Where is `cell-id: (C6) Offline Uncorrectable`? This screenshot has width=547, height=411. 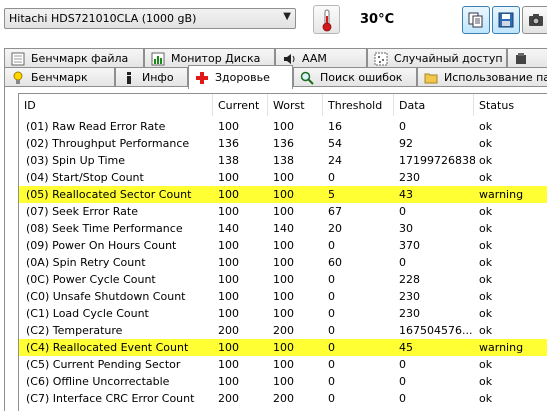
cell-id: (C6) Offline Uncorrectable is located at coordinates (98, 381).